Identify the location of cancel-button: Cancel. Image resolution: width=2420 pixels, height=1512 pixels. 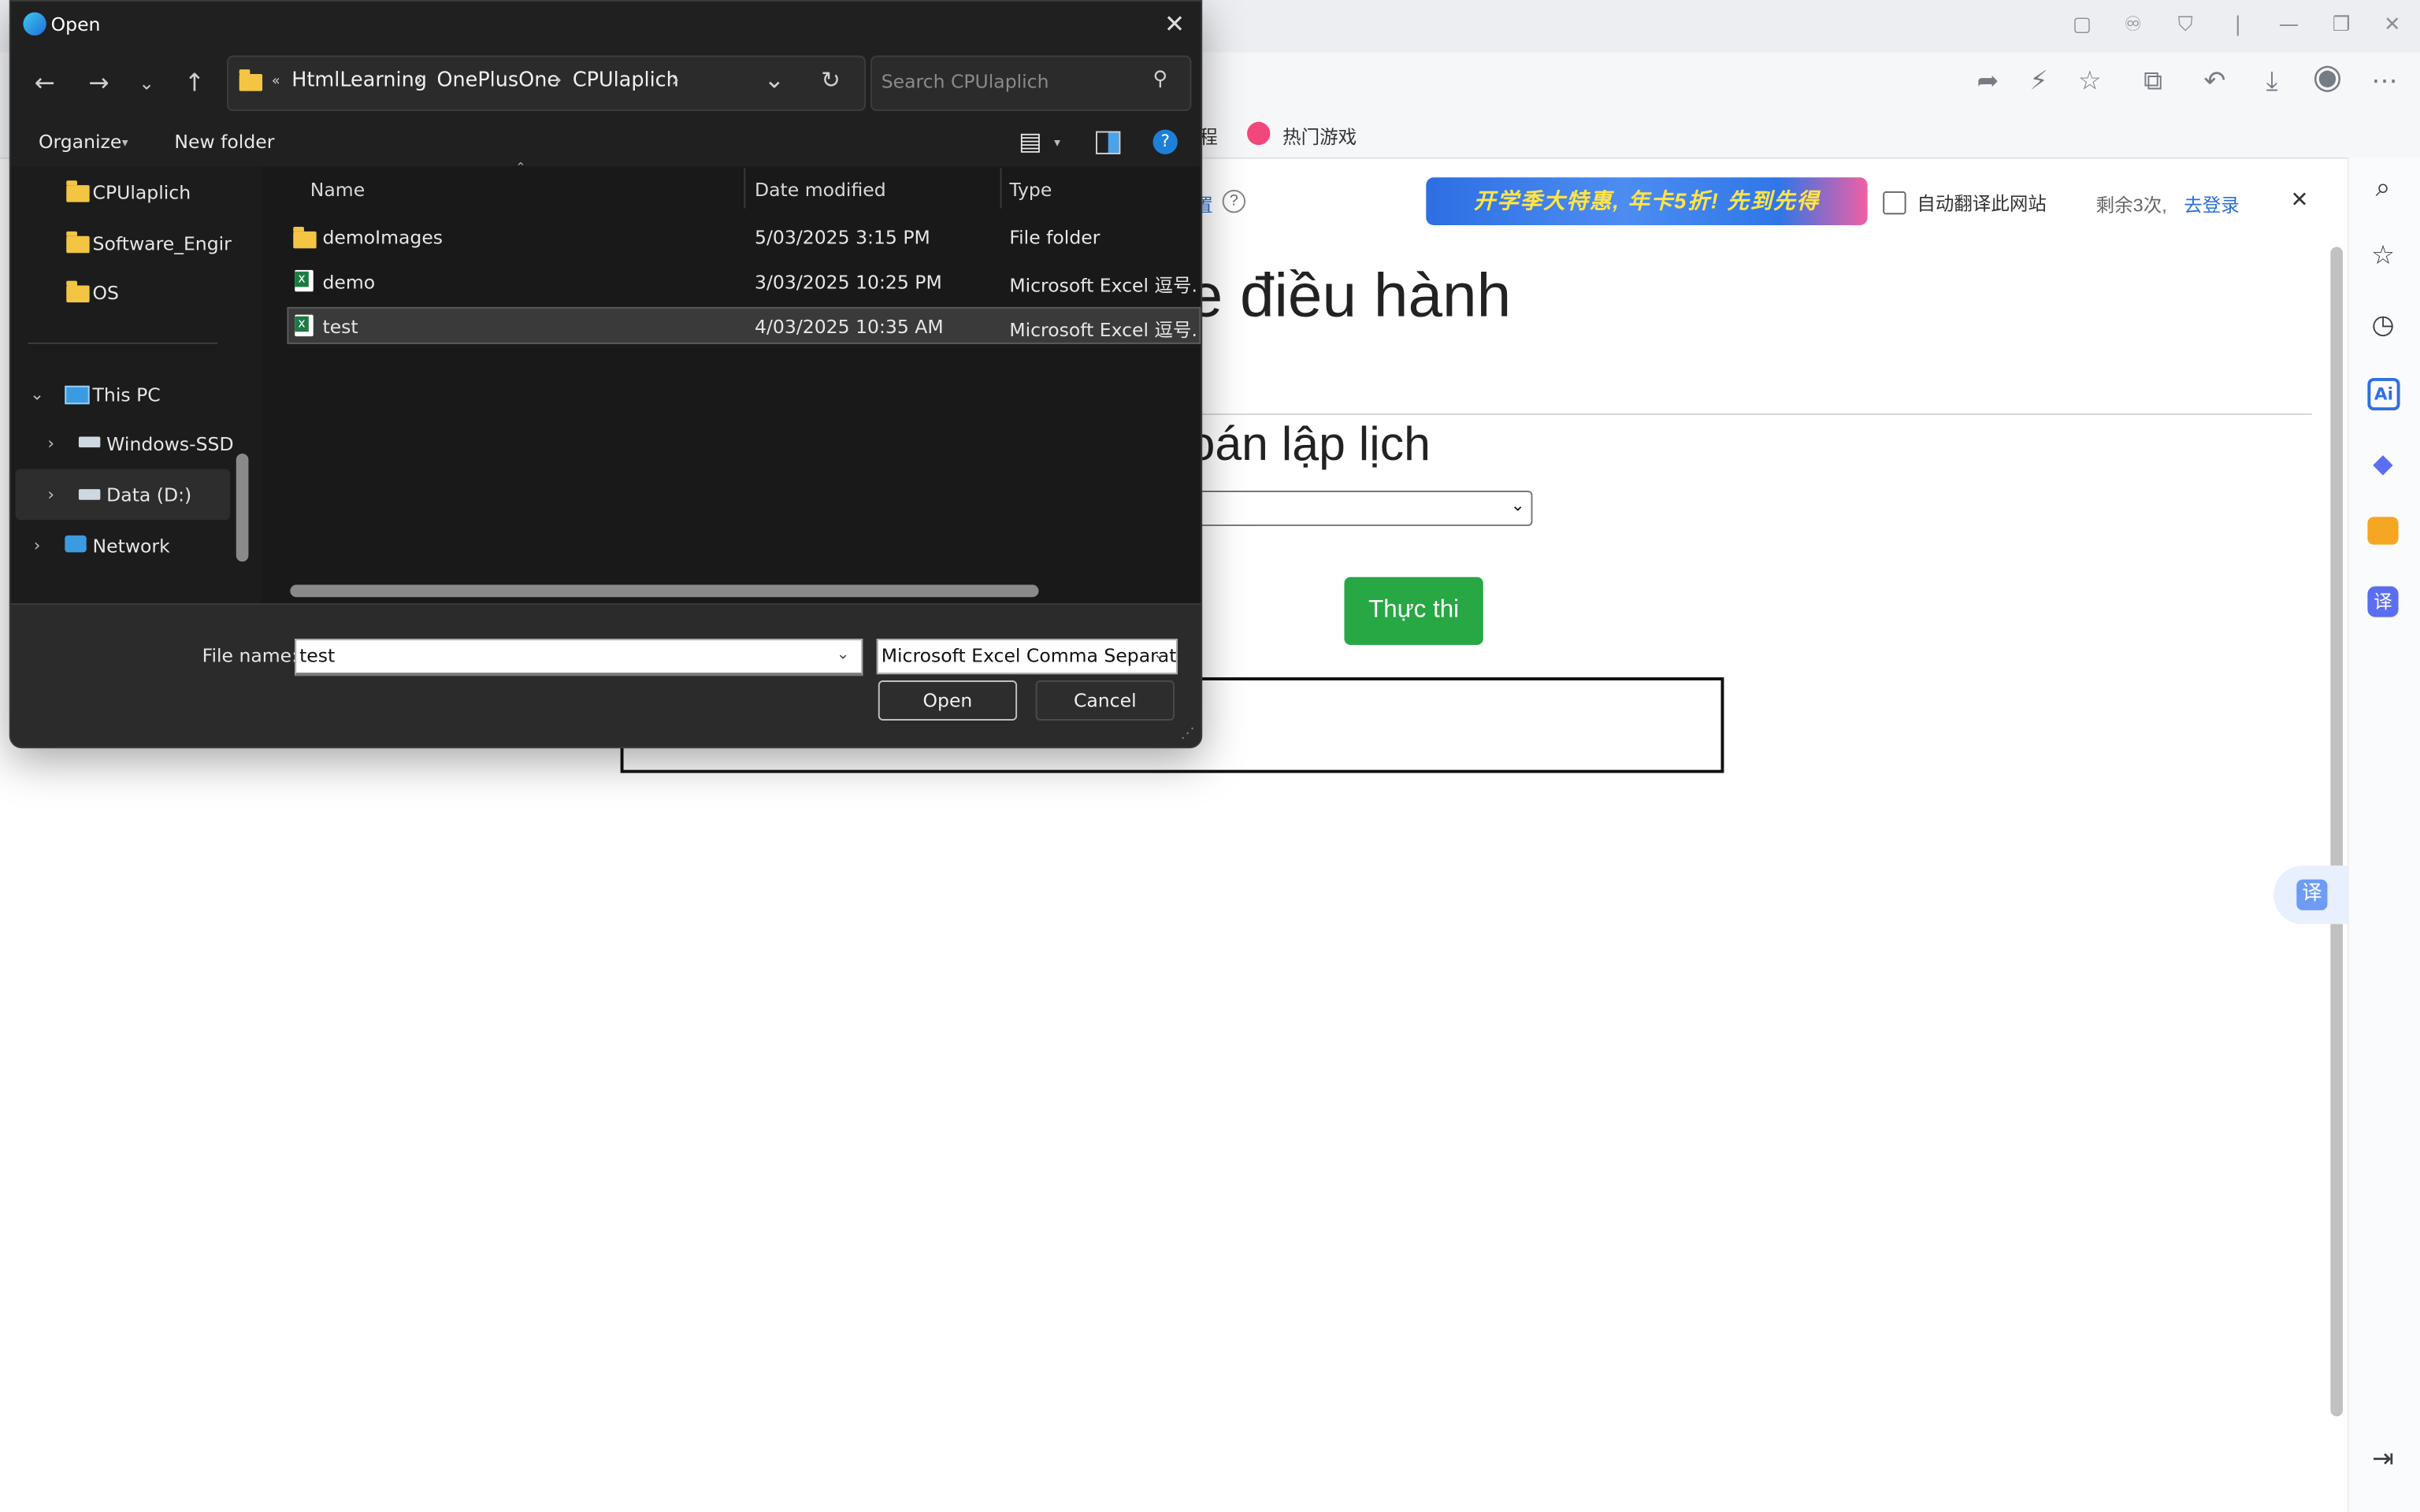
(1105, 700).